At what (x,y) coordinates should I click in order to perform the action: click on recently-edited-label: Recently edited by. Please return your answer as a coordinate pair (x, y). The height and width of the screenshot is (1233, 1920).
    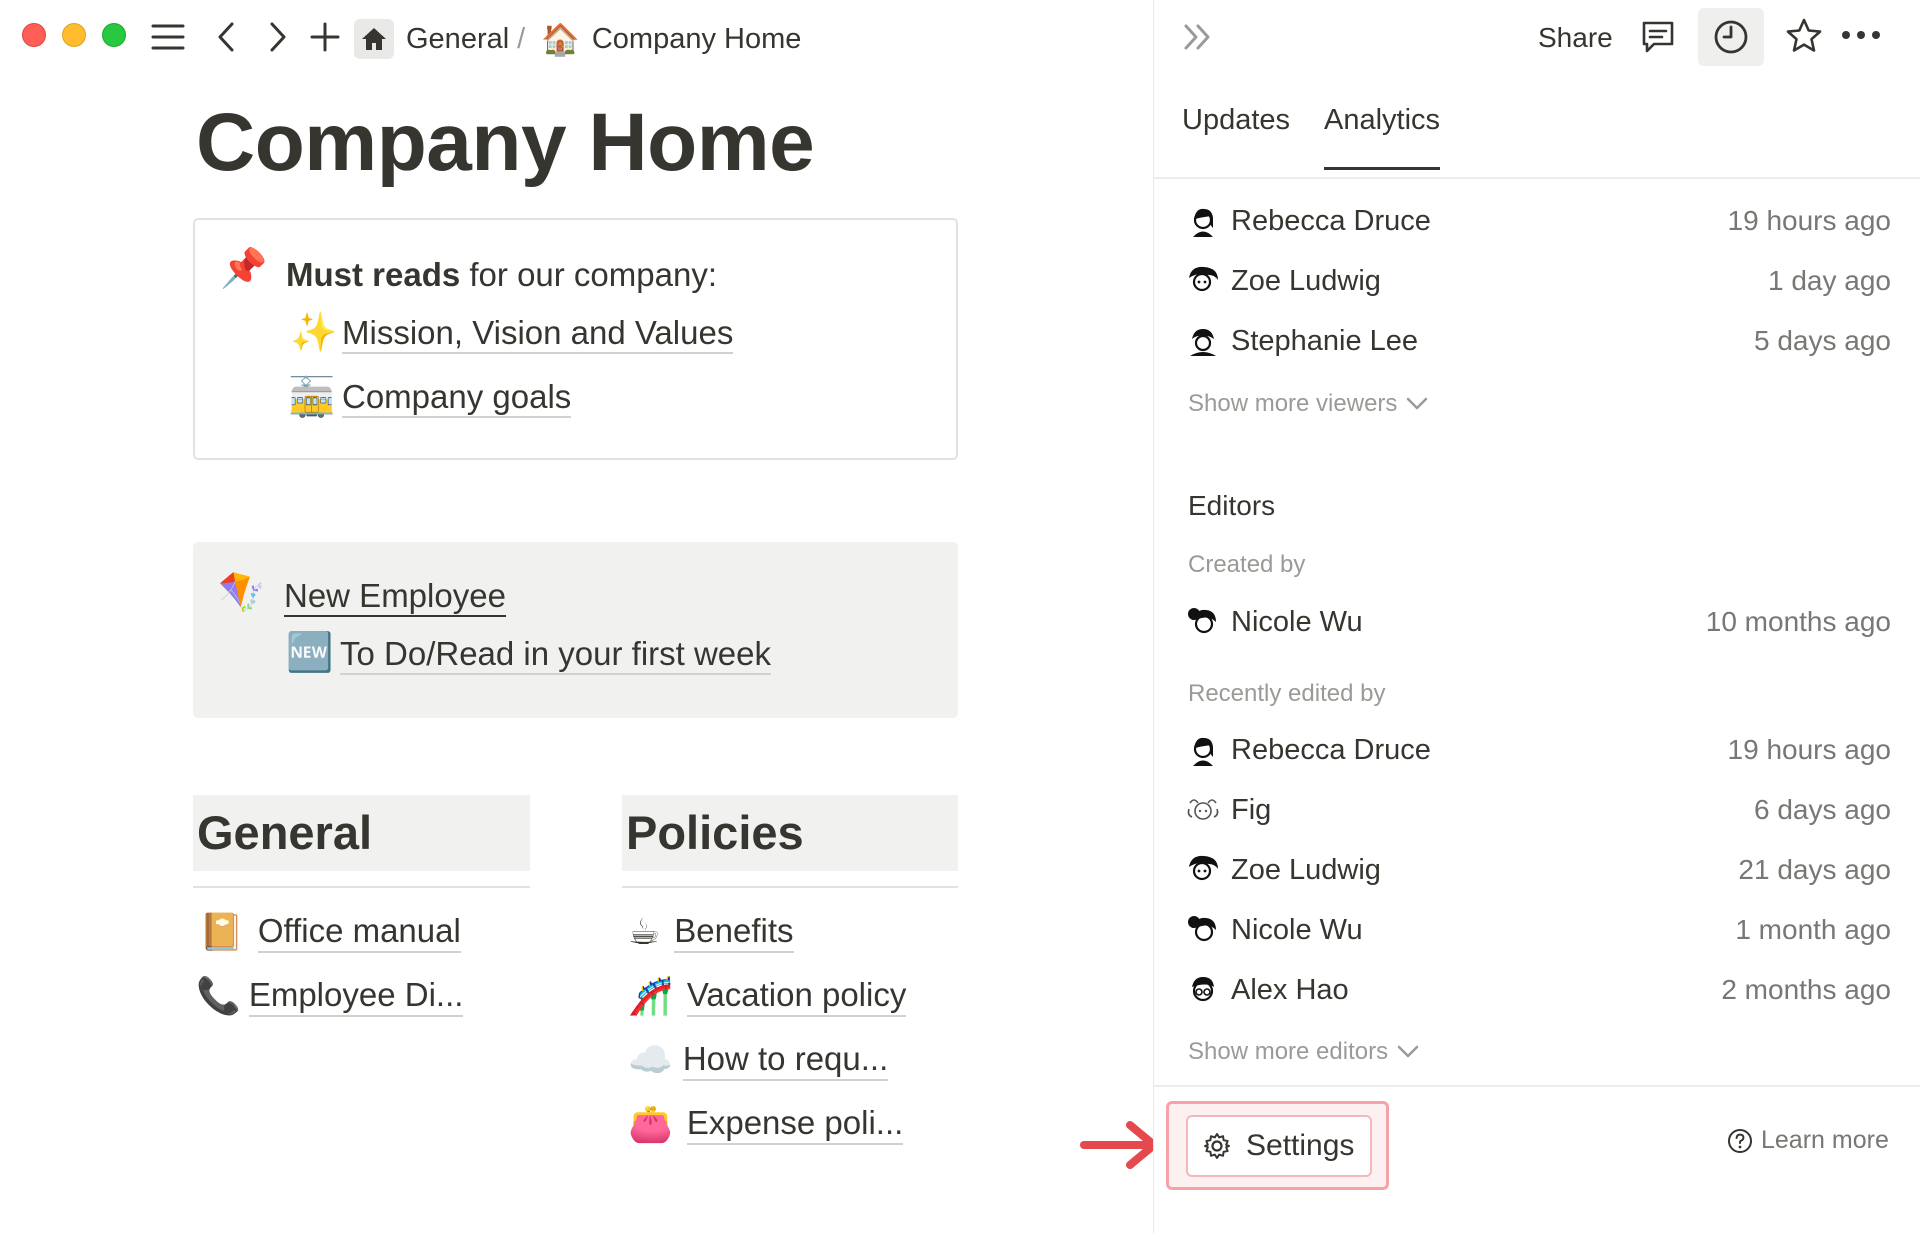
    Looking at the image, I should click on (1287, 693).